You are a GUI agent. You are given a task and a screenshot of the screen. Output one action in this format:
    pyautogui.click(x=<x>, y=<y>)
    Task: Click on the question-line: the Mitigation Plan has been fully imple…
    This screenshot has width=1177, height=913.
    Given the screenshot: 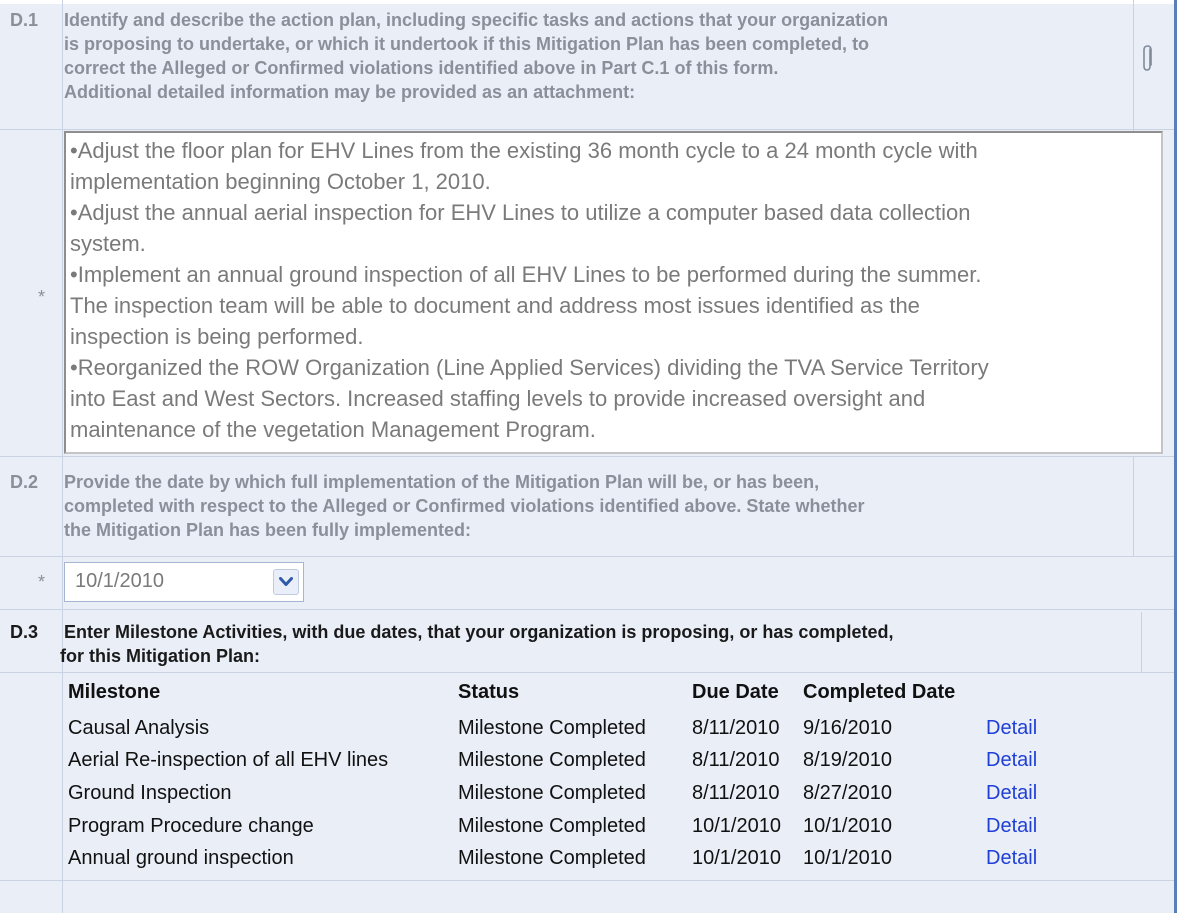 What is the action you would take?
    pyautogui.click(x=268, y=530)
    